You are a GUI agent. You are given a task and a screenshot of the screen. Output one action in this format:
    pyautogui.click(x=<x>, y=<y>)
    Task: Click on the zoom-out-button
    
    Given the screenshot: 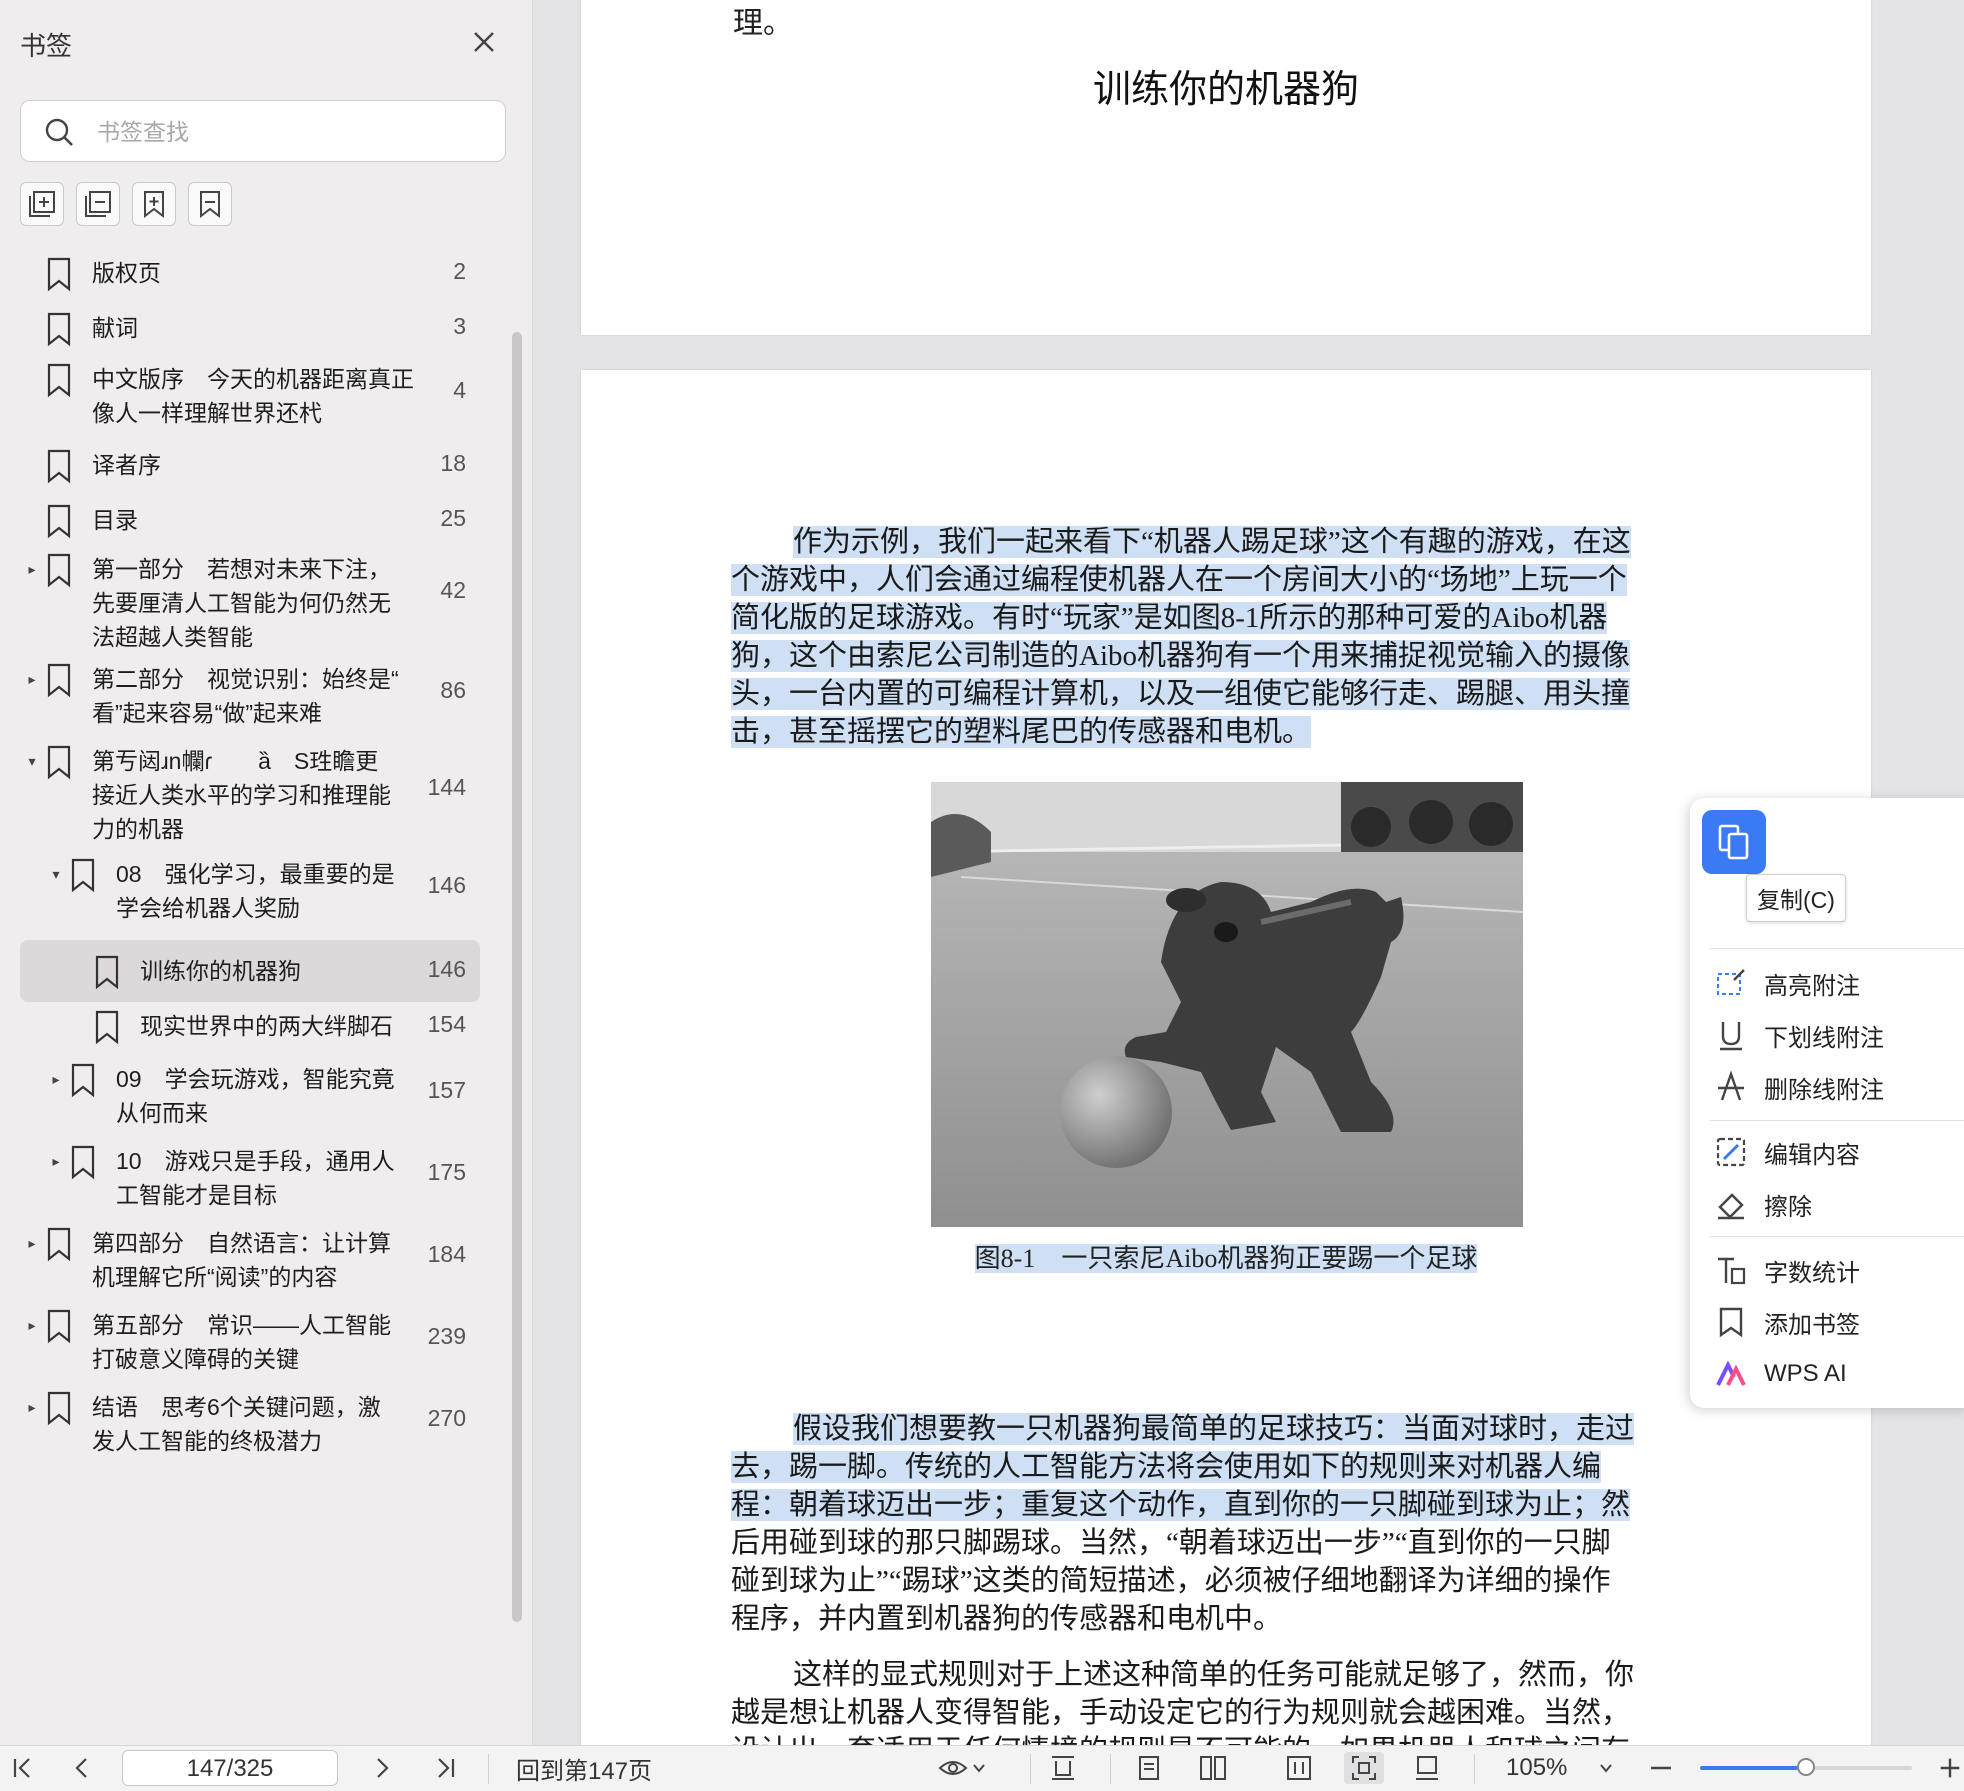 What is the action you would take?
    pyautogui.click(x=1661, y=1768)
    